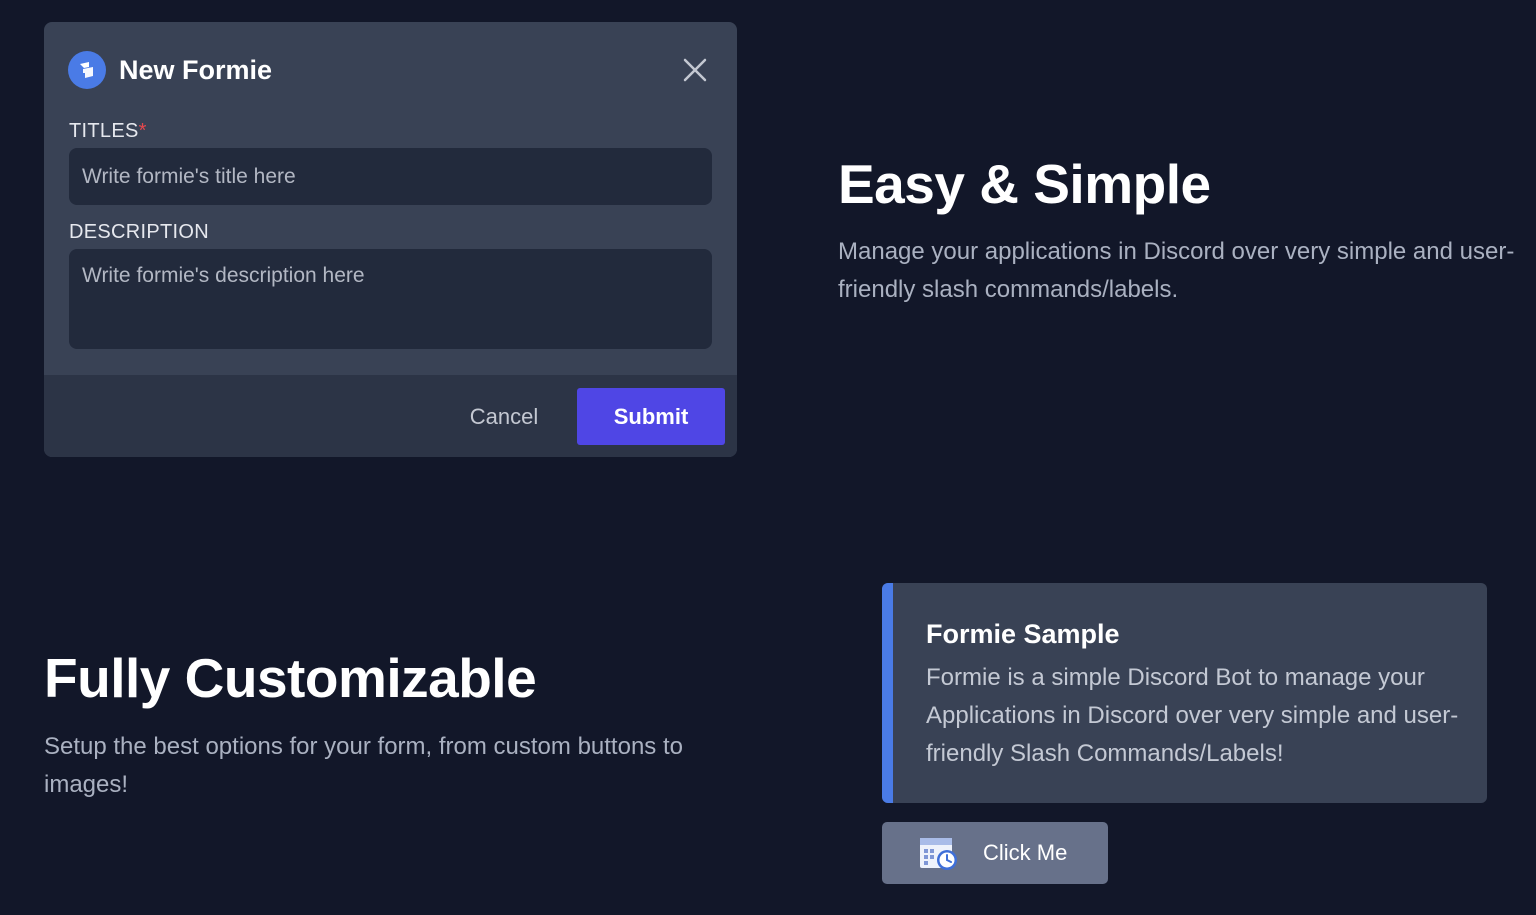  I want to click on embed-accent-bar, so click(887, 693).